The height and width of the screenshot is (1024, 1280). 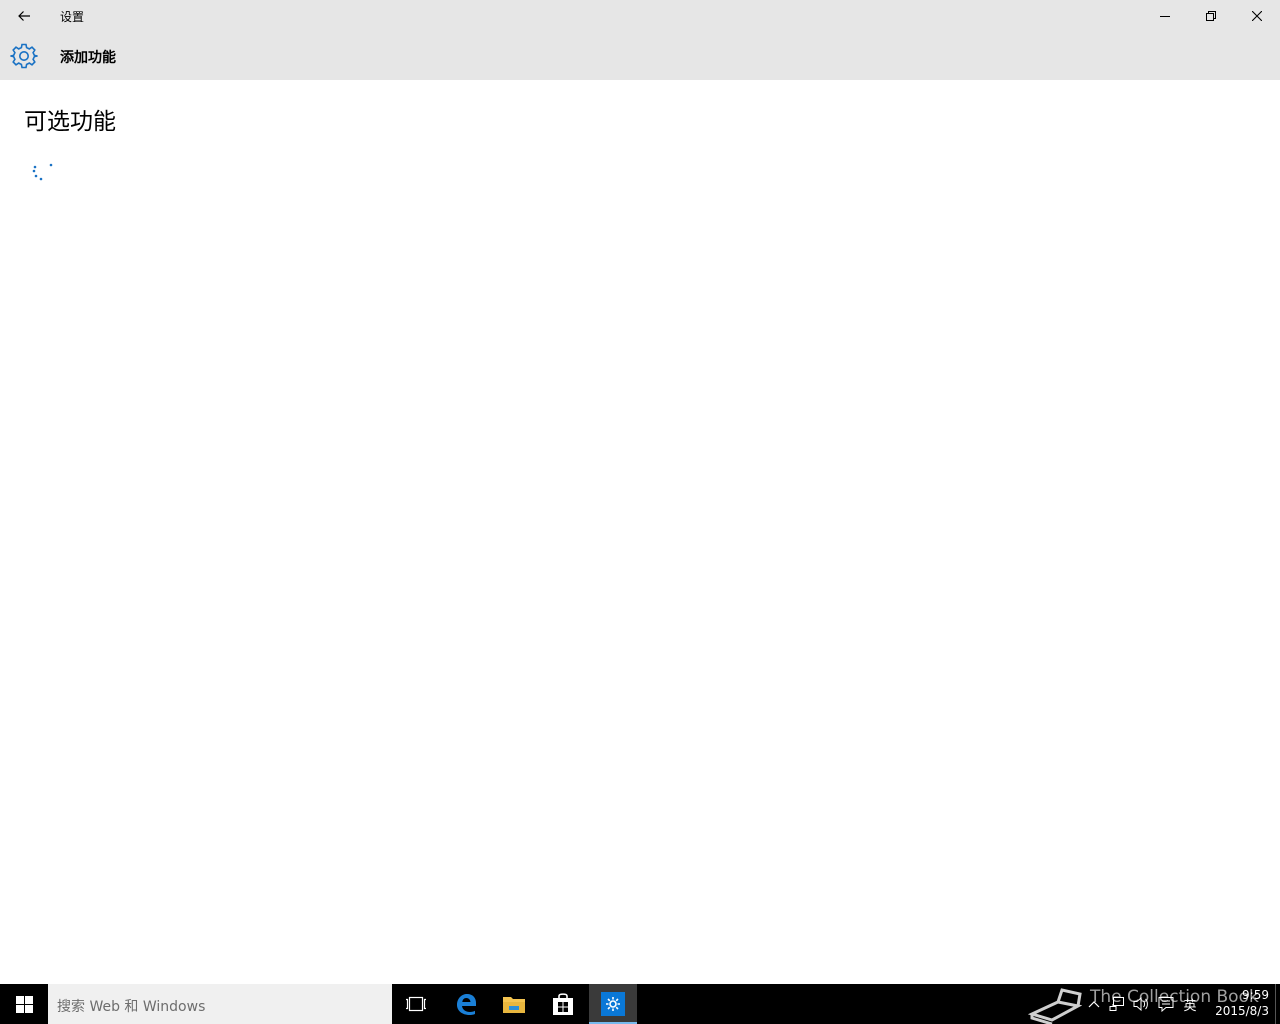 I want to click on minimize-button, so click(x=1165, y=16).